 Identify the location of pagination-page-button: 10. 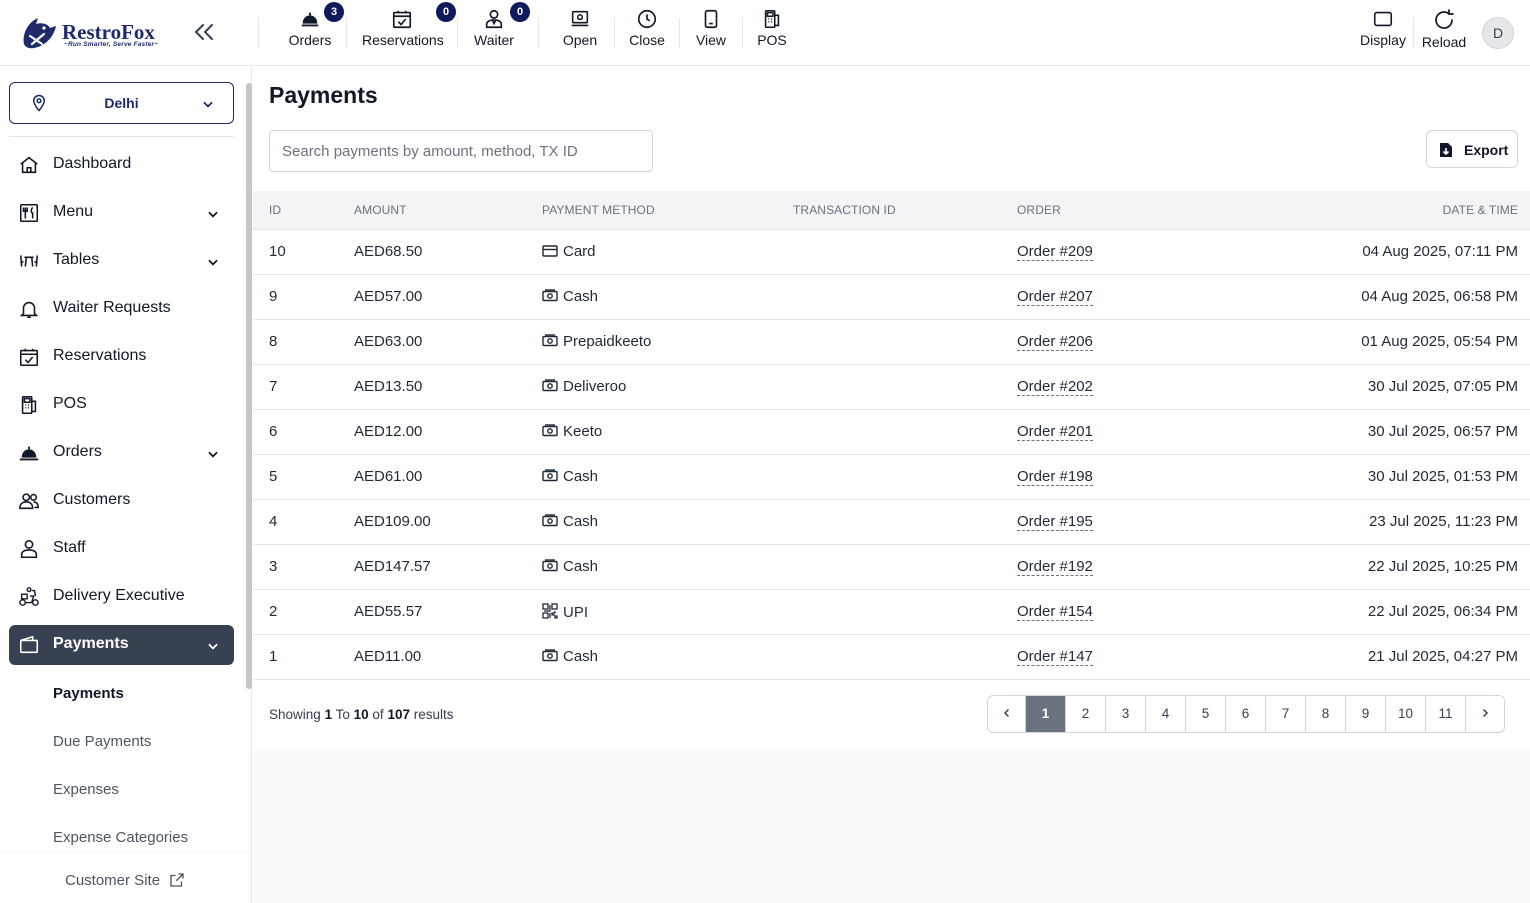
(1406, 714).